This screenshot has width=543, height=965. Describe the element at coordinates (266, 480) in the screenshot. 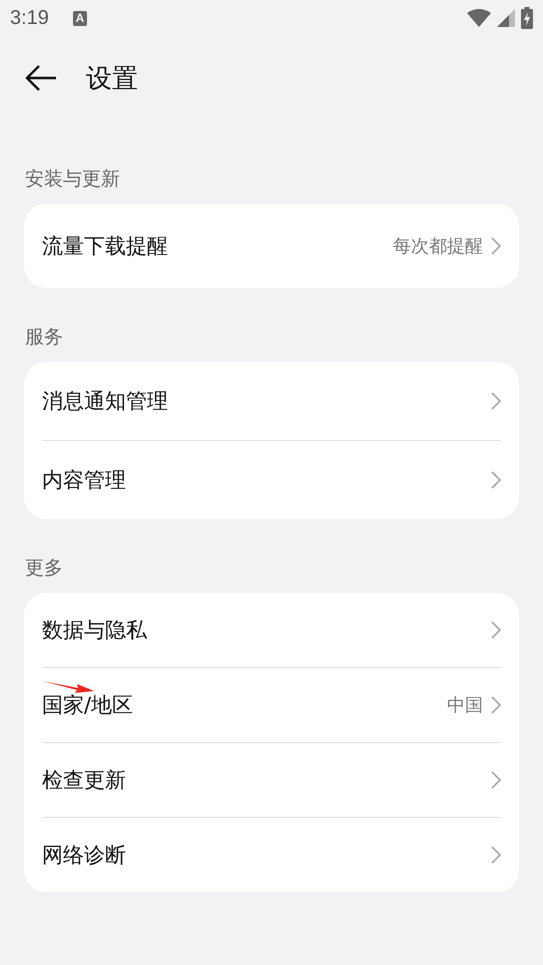

I see `setting-label: 内容管理` at that location.